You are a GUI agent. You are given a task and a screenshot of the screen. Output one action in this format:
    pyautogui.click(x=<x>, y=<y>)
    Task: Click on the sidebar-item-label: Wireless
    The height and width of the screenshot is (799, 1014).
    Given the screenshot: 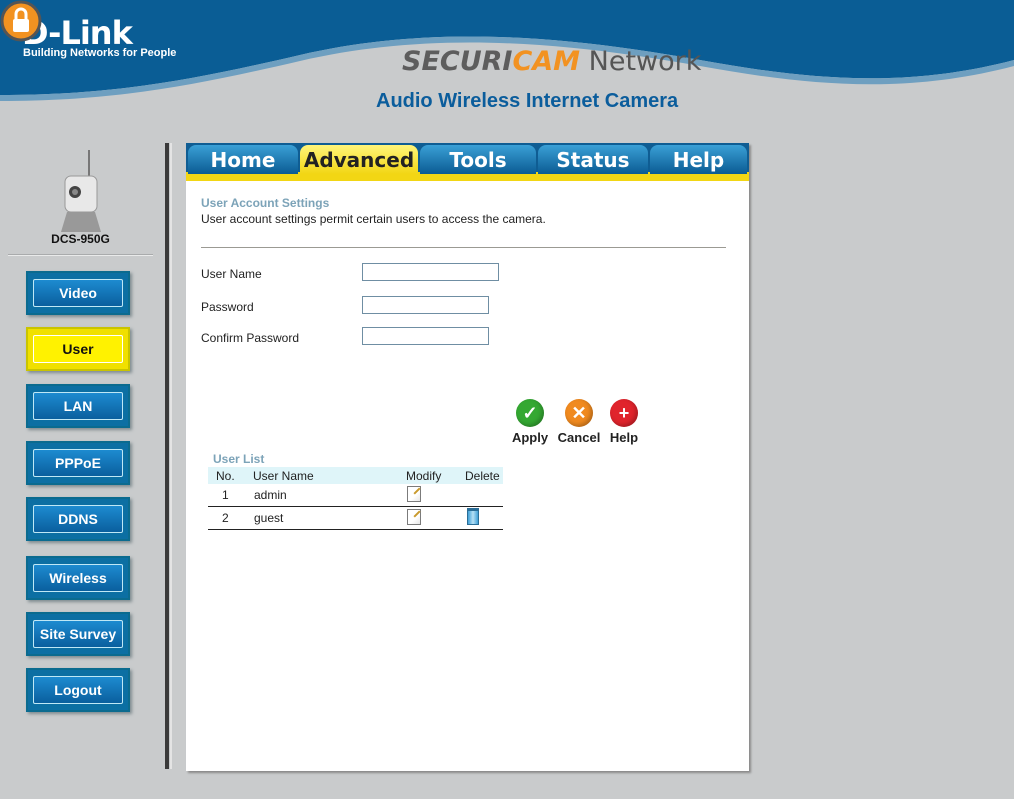 What is the action you would take?
    pyautogui.click(x=78, y=578)
    